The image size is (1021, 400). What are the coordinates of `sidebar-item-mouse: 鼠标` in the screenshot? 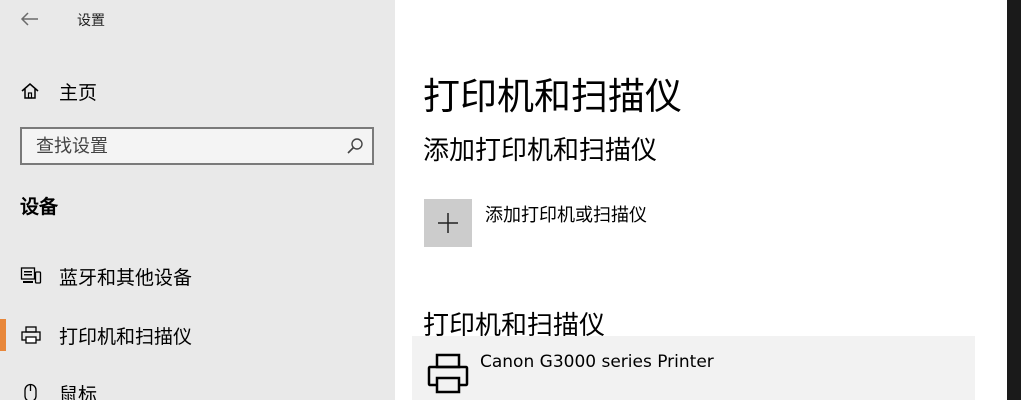 It's located at (197, 386).